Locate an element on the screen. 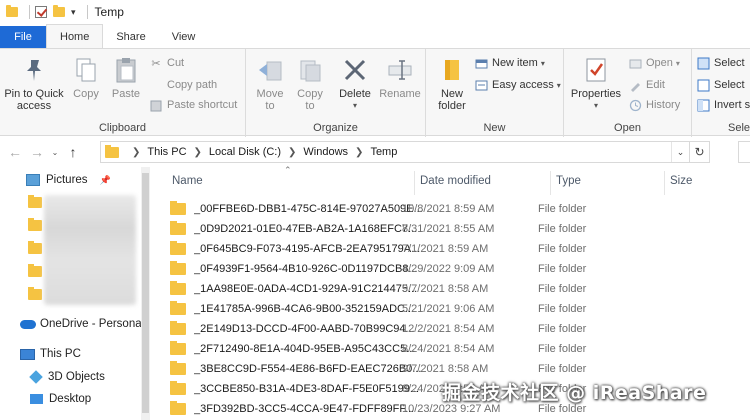  select-group: Select Select Invert s Sele is located at coordinates (721, 93).